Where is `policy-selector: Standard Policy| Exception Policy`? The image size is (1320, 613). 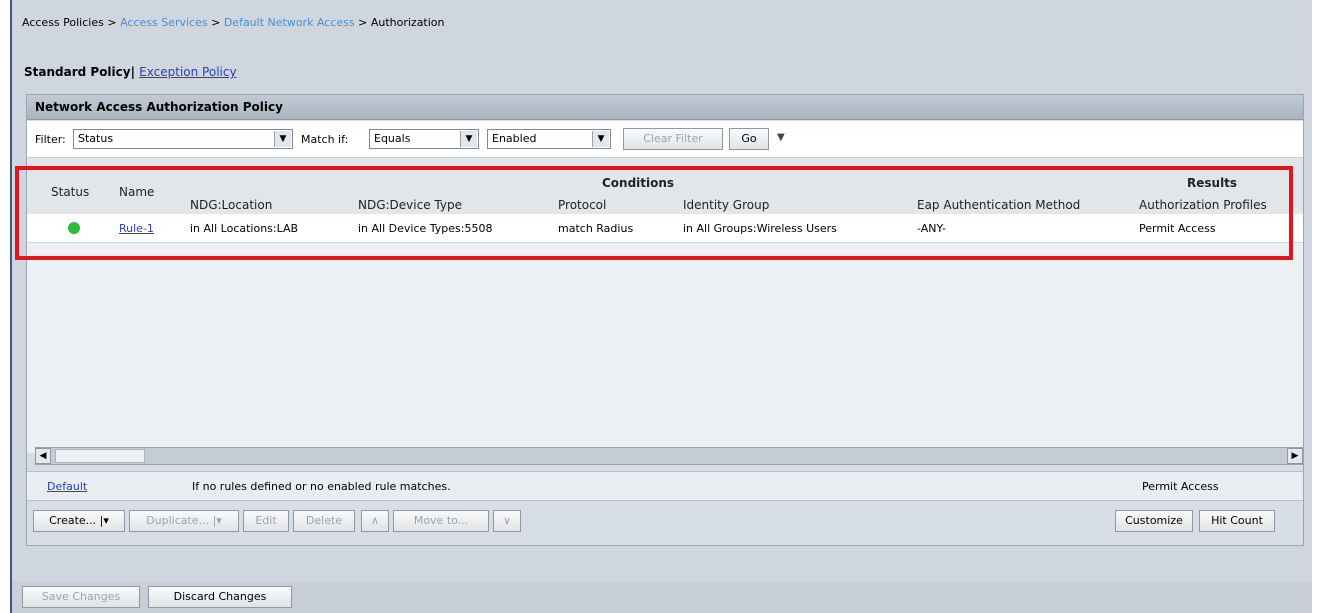 policy-selector: Standard Policy| Exception Policy is located at coordinates (130, 72).